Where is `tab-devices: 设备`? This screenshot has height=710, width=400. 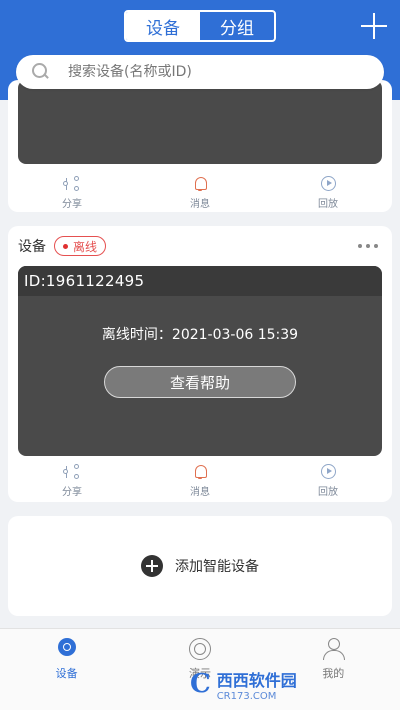
tab-devices: 设备 is located at coordinates (163, 26).